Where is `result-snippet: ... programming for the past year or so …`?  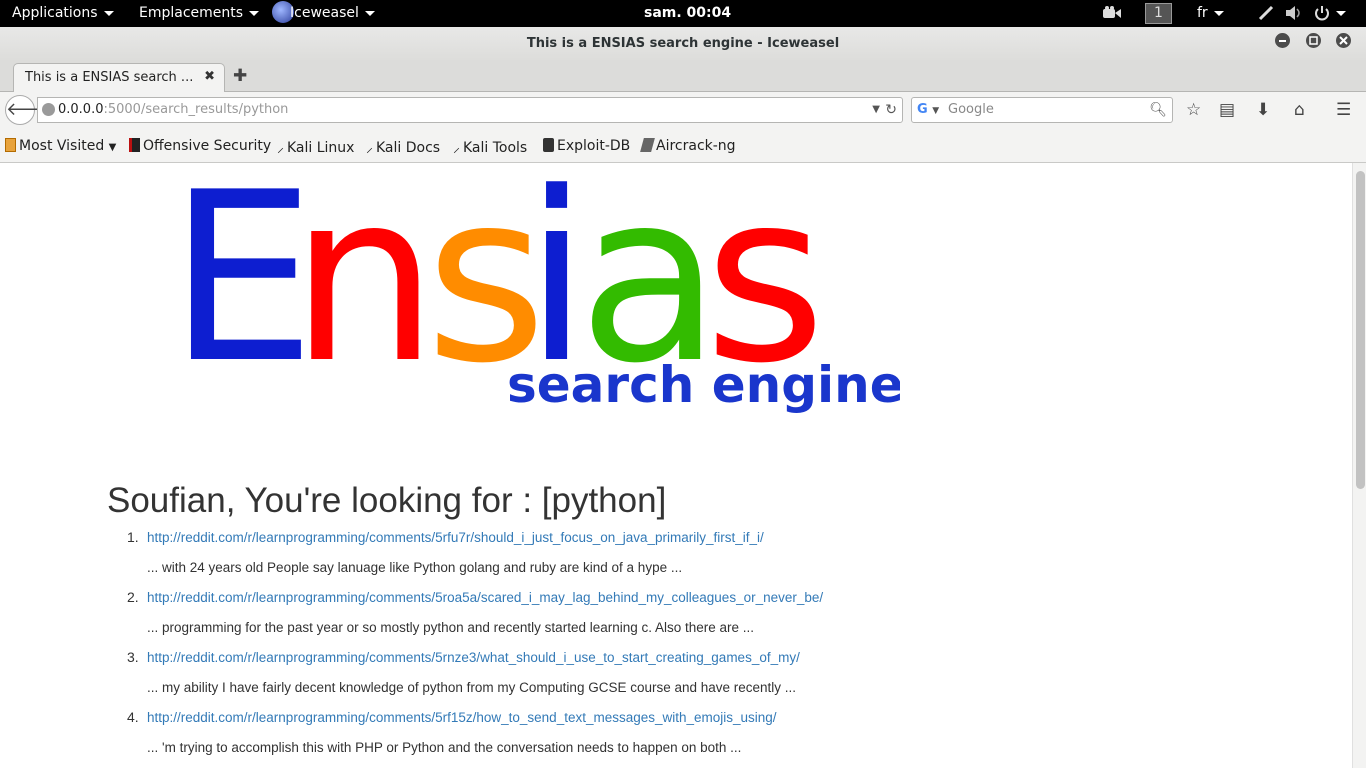 result-snippet: ... programming for the past year or so … is located at coordinates (451, 627).